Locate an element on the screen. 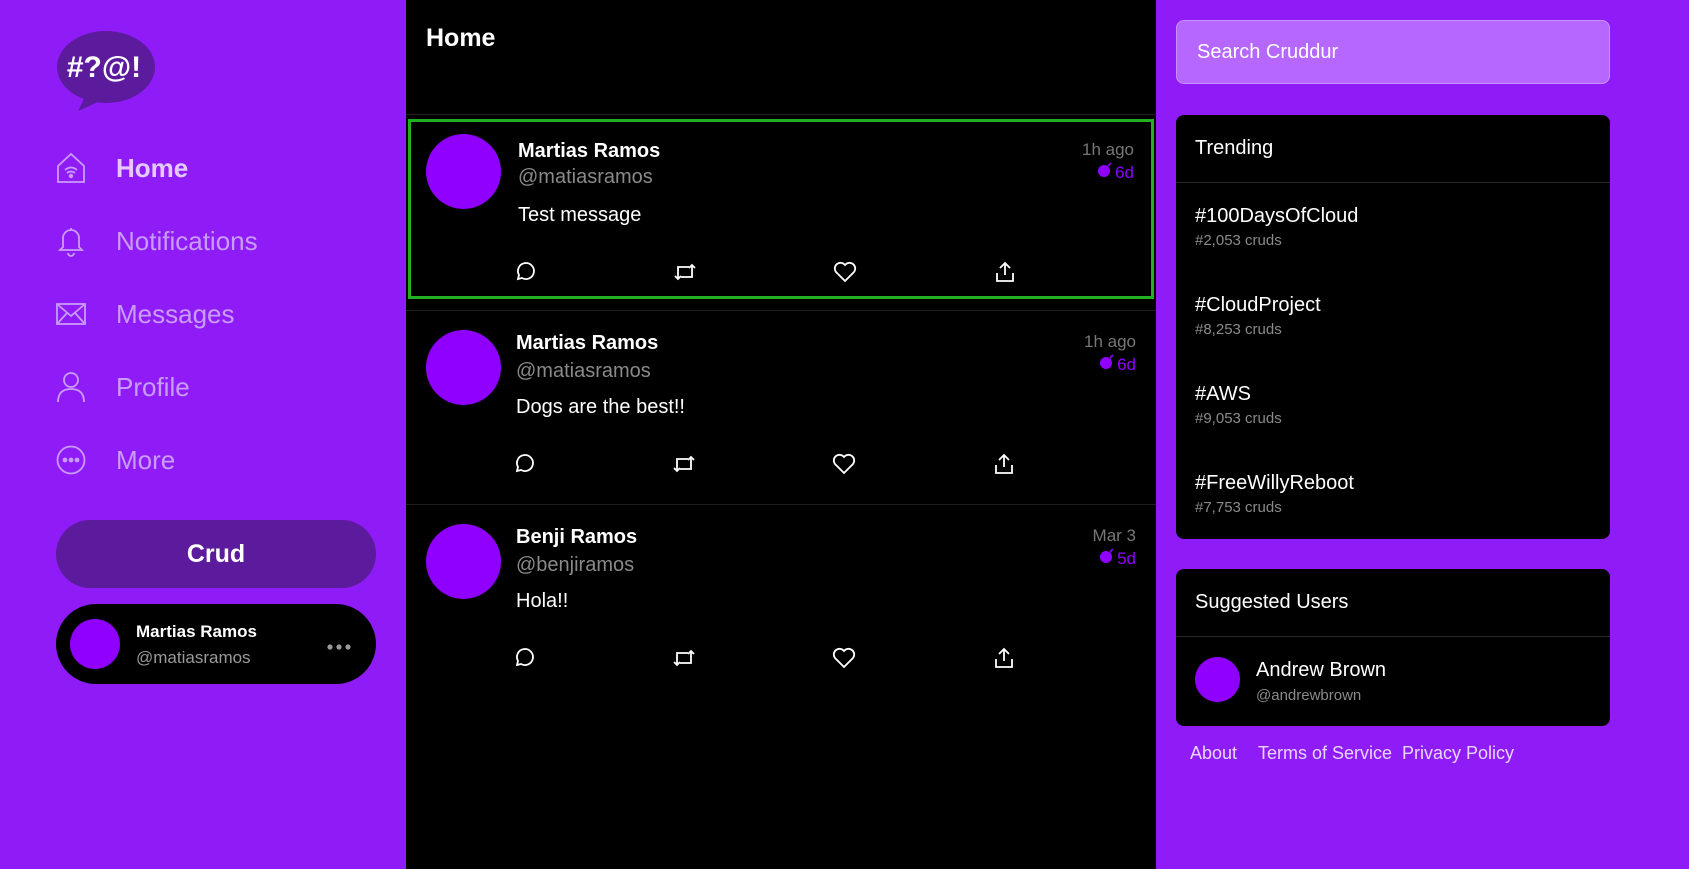 The image size is (1689, 869). nav-item-home: Home is located at coordinates (122, 168).